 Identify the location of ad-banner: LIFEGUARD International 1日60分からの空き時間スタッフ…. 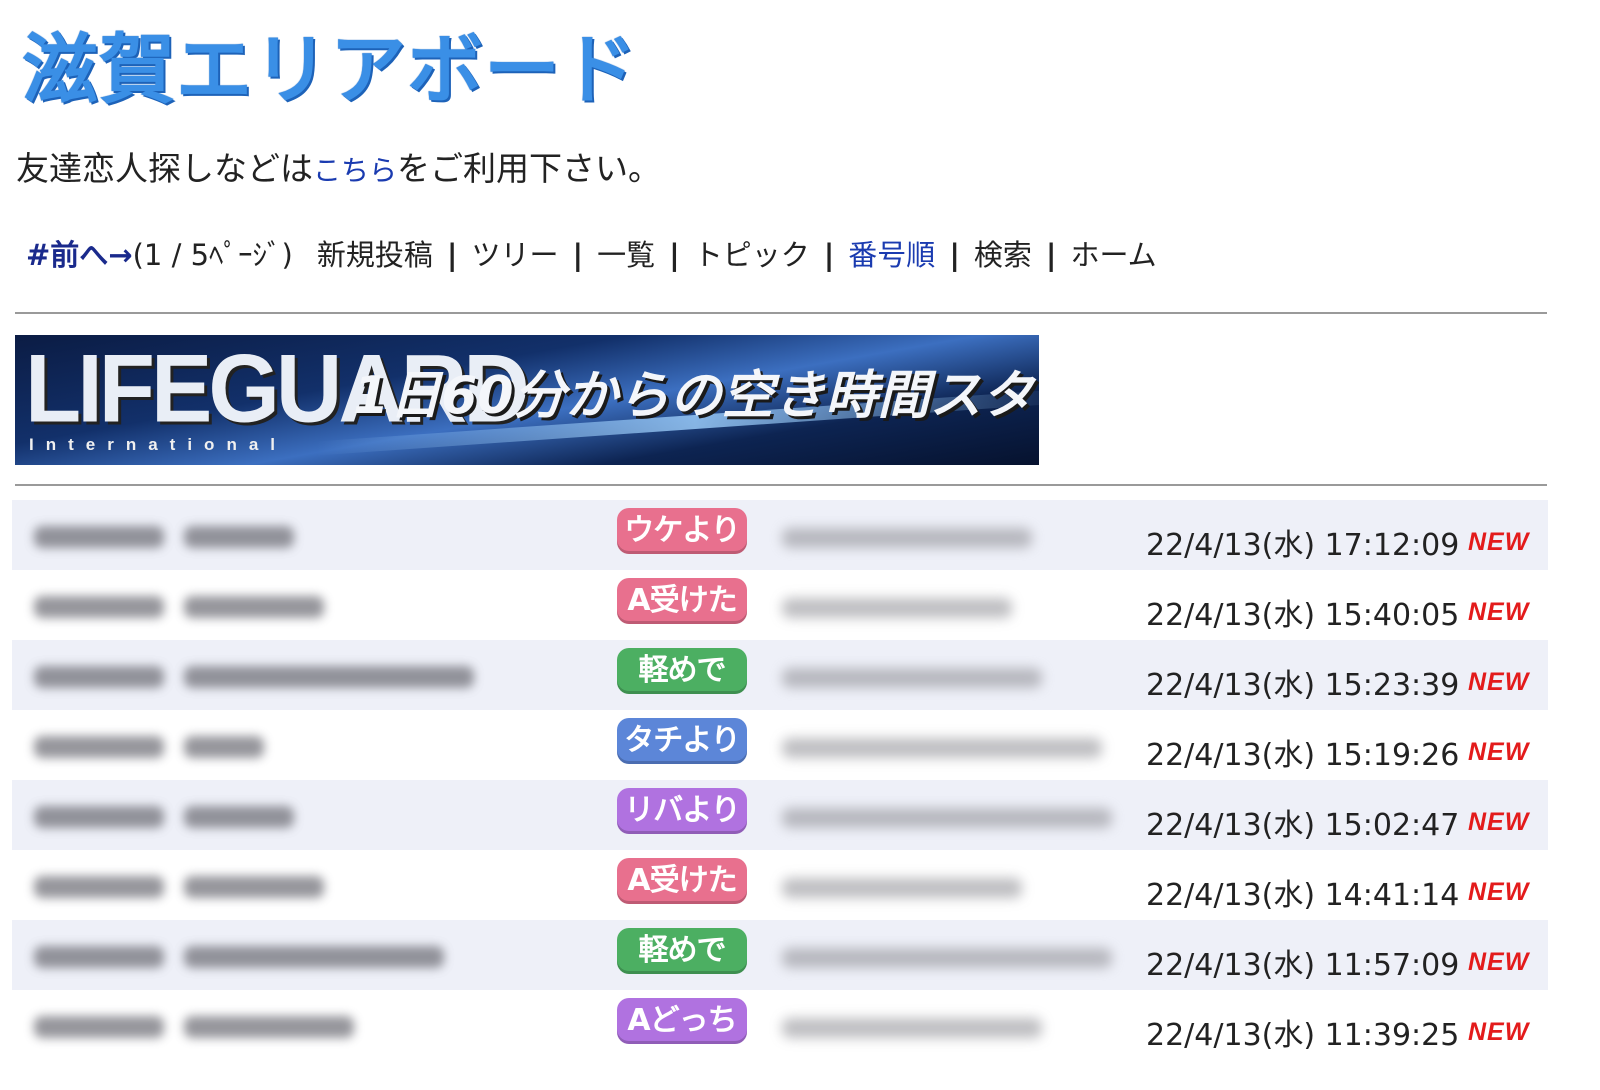
(527, 400).